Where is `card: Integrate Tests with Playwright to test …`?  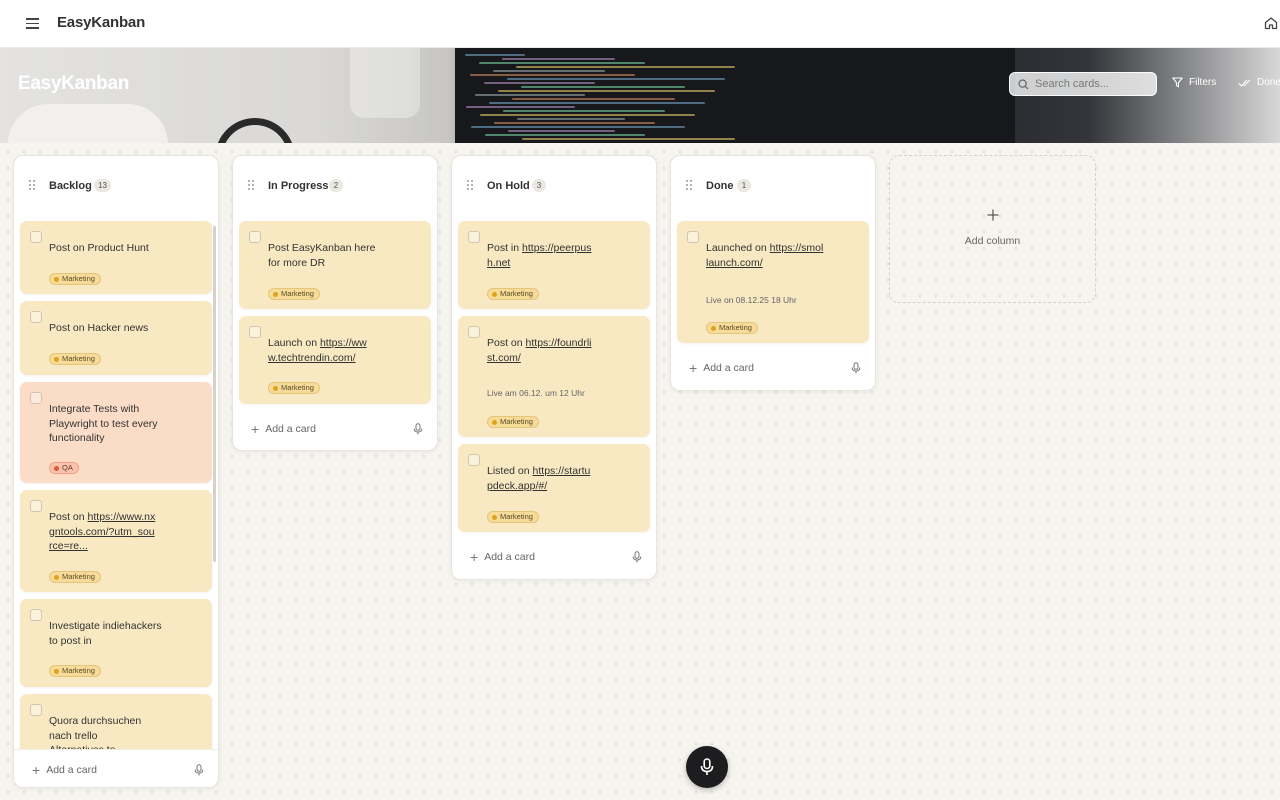 card: Integrate Tests with Playwright to test … is located at coordinates (116, 432).